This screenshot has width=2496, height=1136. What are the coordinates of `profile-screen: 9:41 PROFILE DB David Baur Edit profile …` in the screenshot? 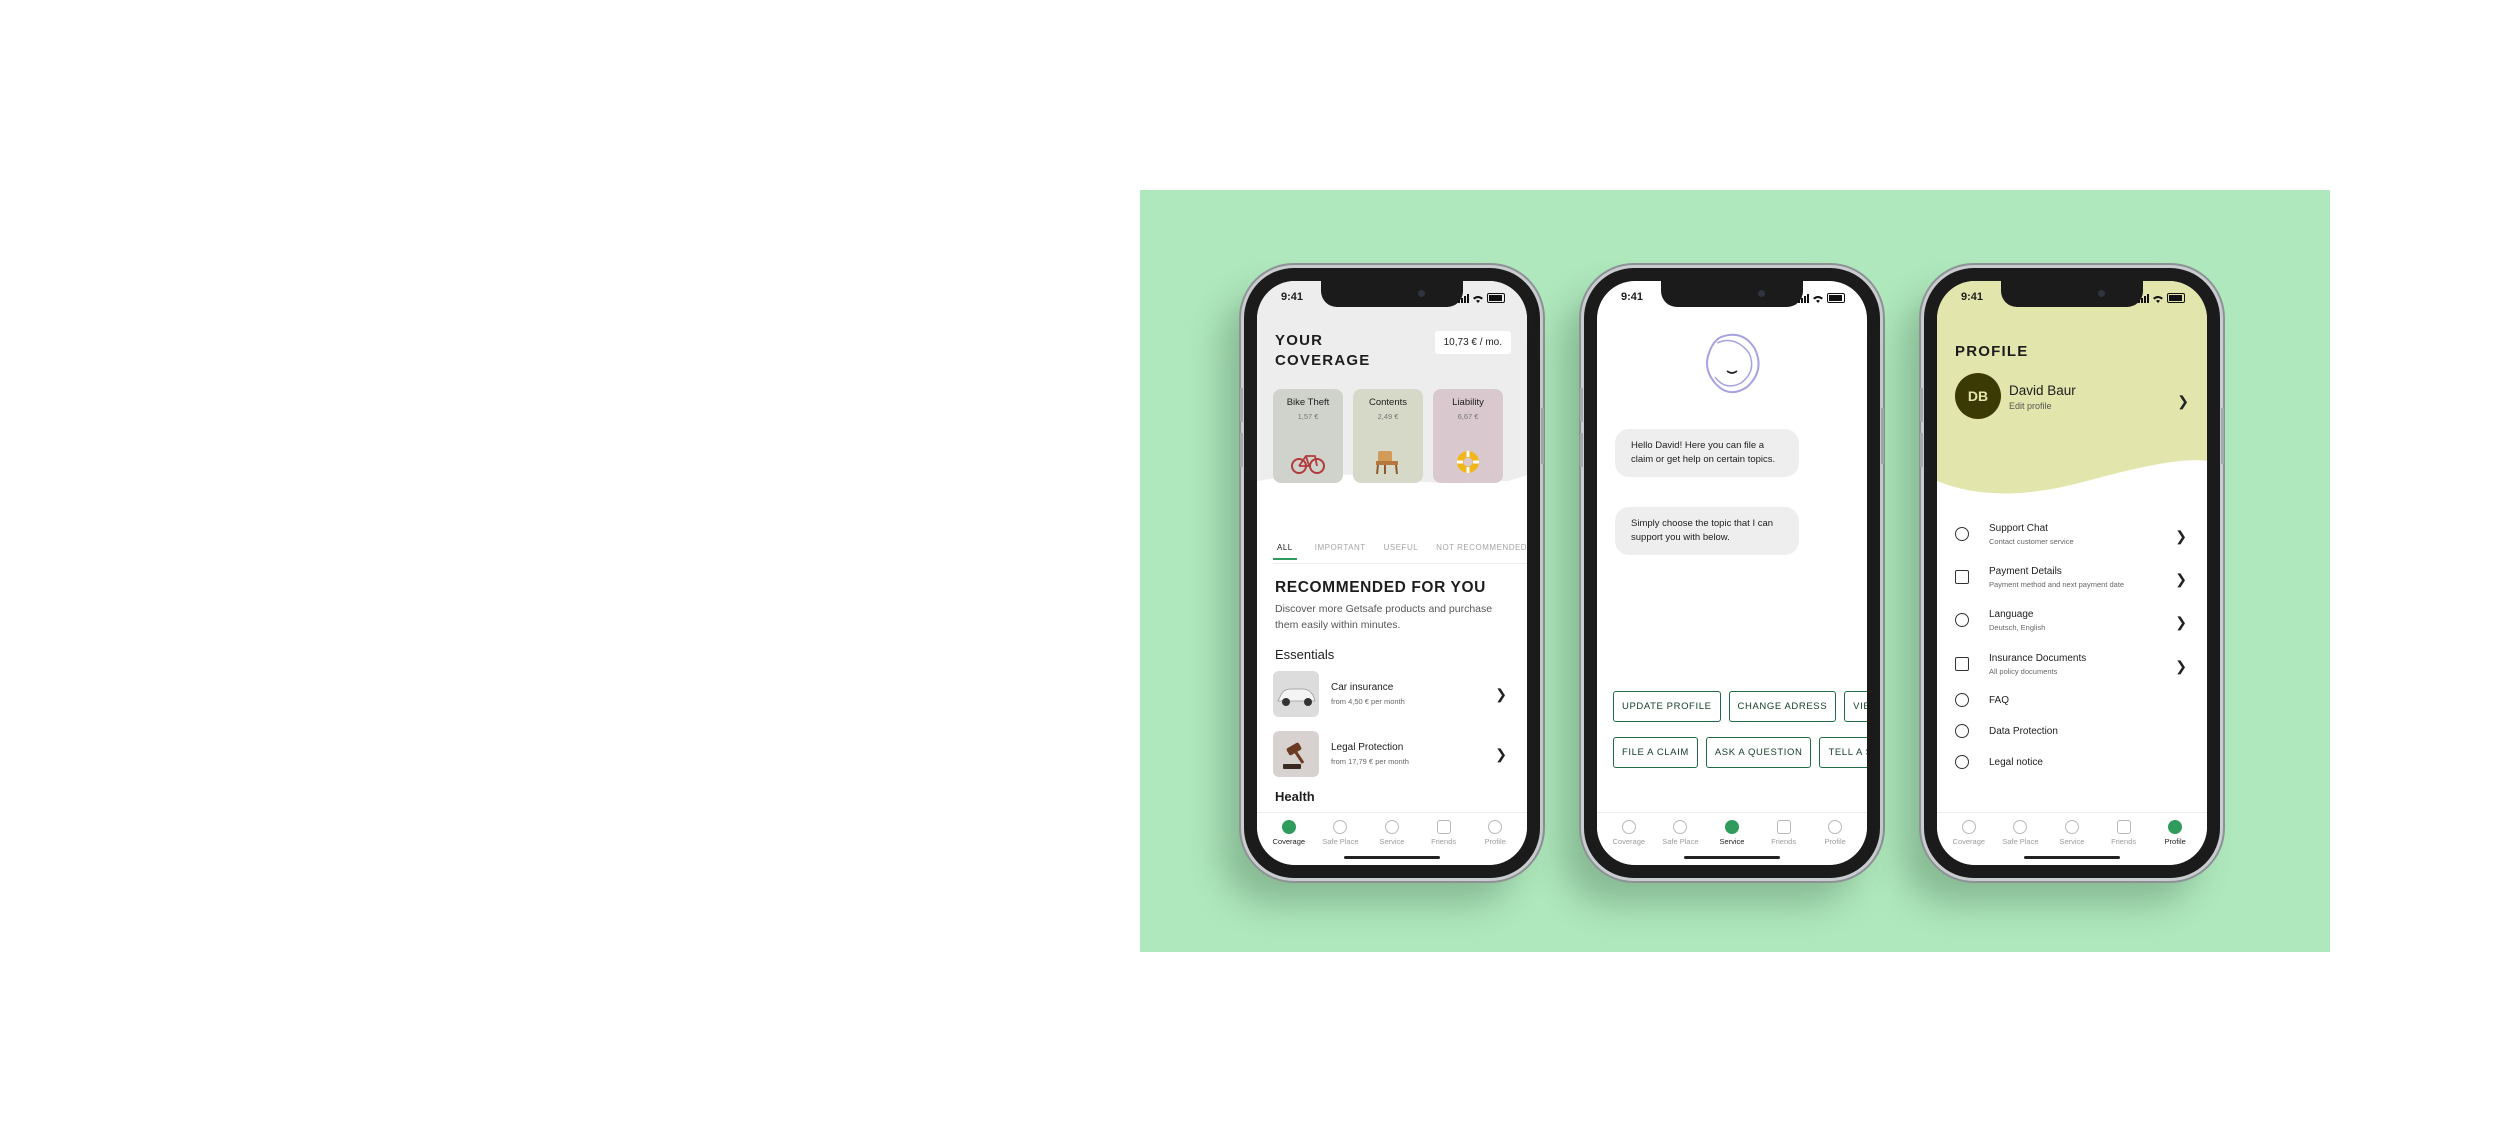 It's located at (2072, 573).